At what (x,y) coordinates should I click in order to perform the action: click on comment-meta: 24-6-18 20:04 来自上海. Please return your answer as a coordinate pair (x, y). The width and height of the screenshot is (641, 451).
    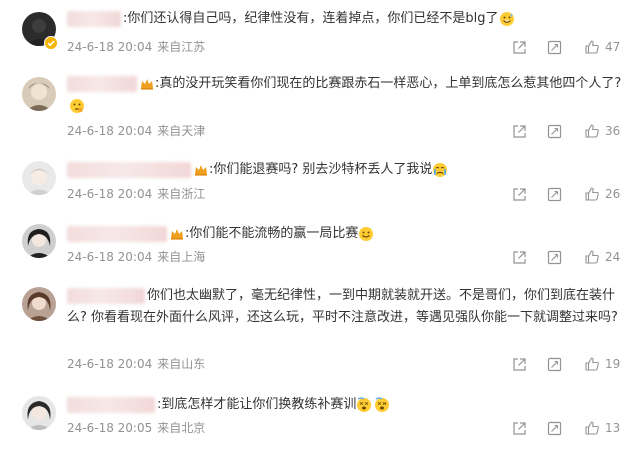
    Looking at the image, I should click on (136, 257).